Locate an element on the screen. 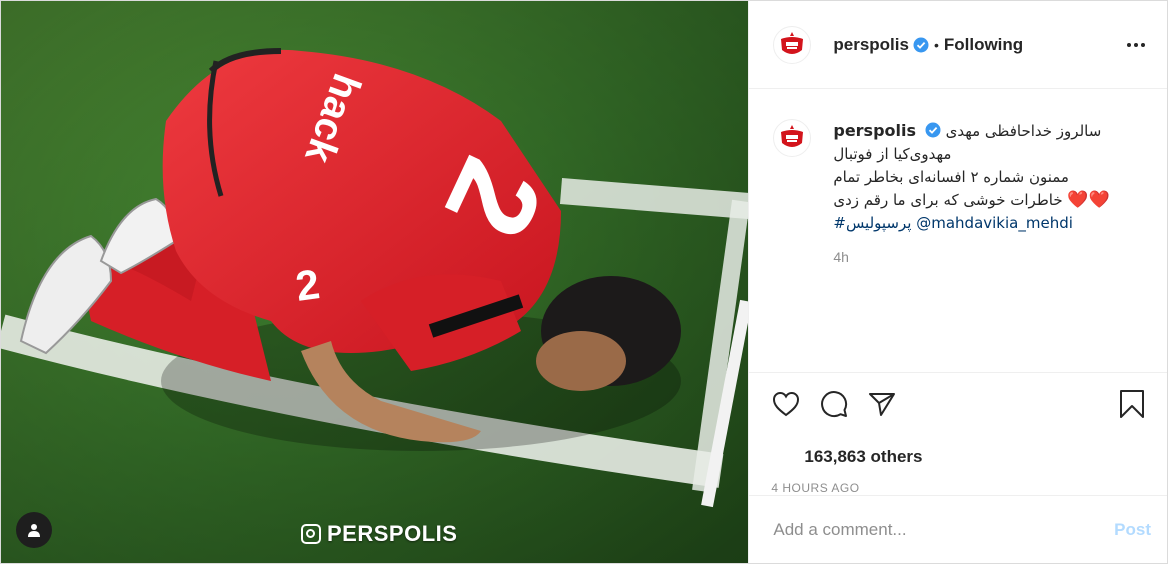  hashtag-link: #پرسپولیس is located at coordinates (872, 223).